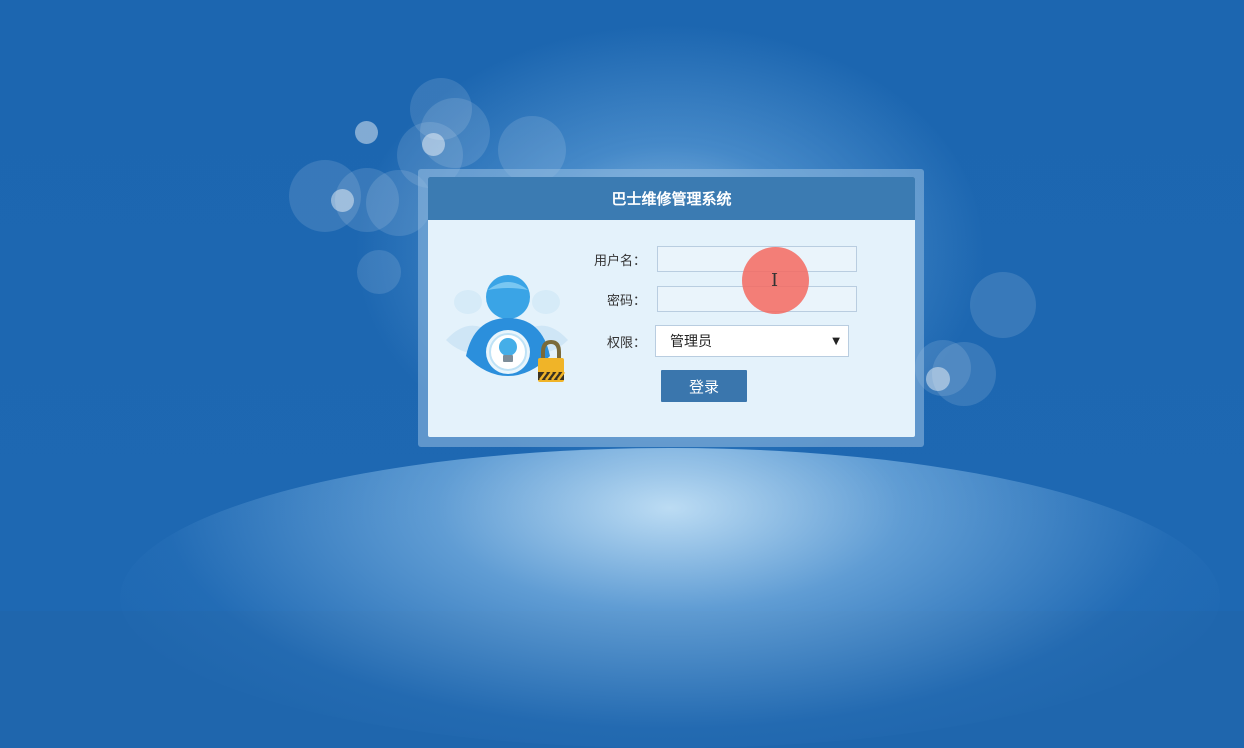 This screenshot has height=748, width=1244. What do you see at coordinates (626, 301) in the screenshot?
I see `password-label: 密码：` at bounding box center [626, 301].